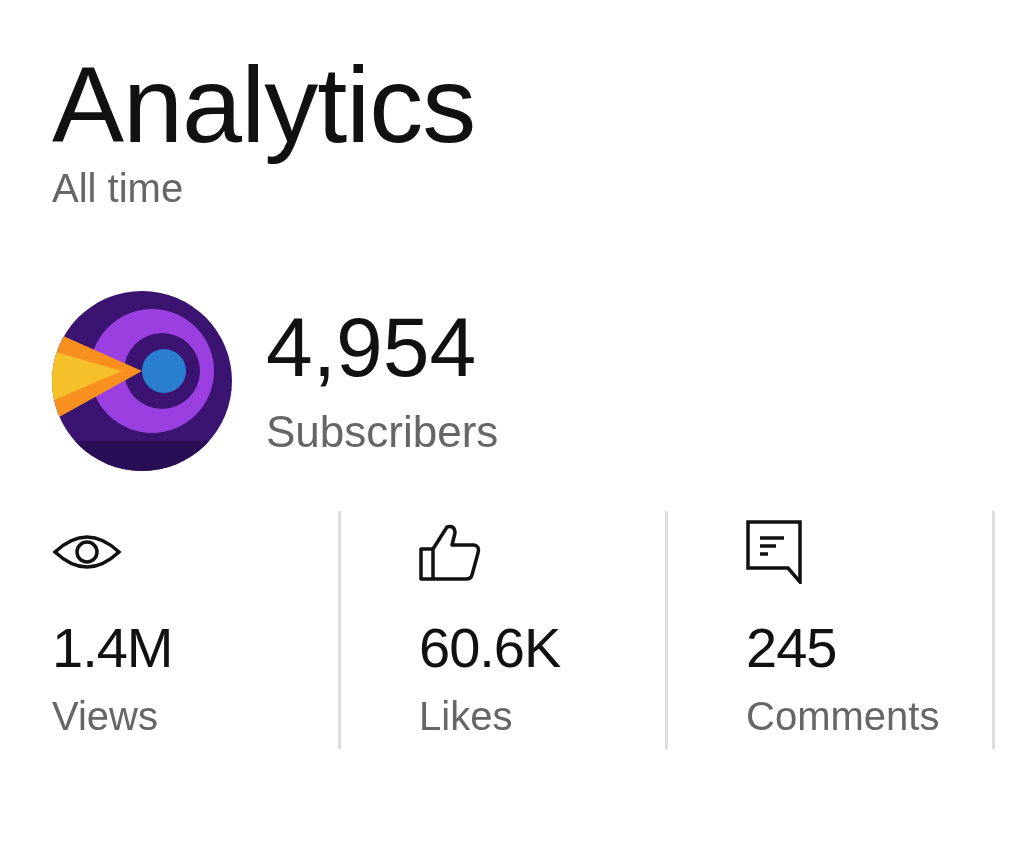 The height and width of the screenshot is (866, 1024). What do you see at coordinates (112, 647) in the screenshot?
I see `stat-value: 1.4M` at bounding box center [112, 647].